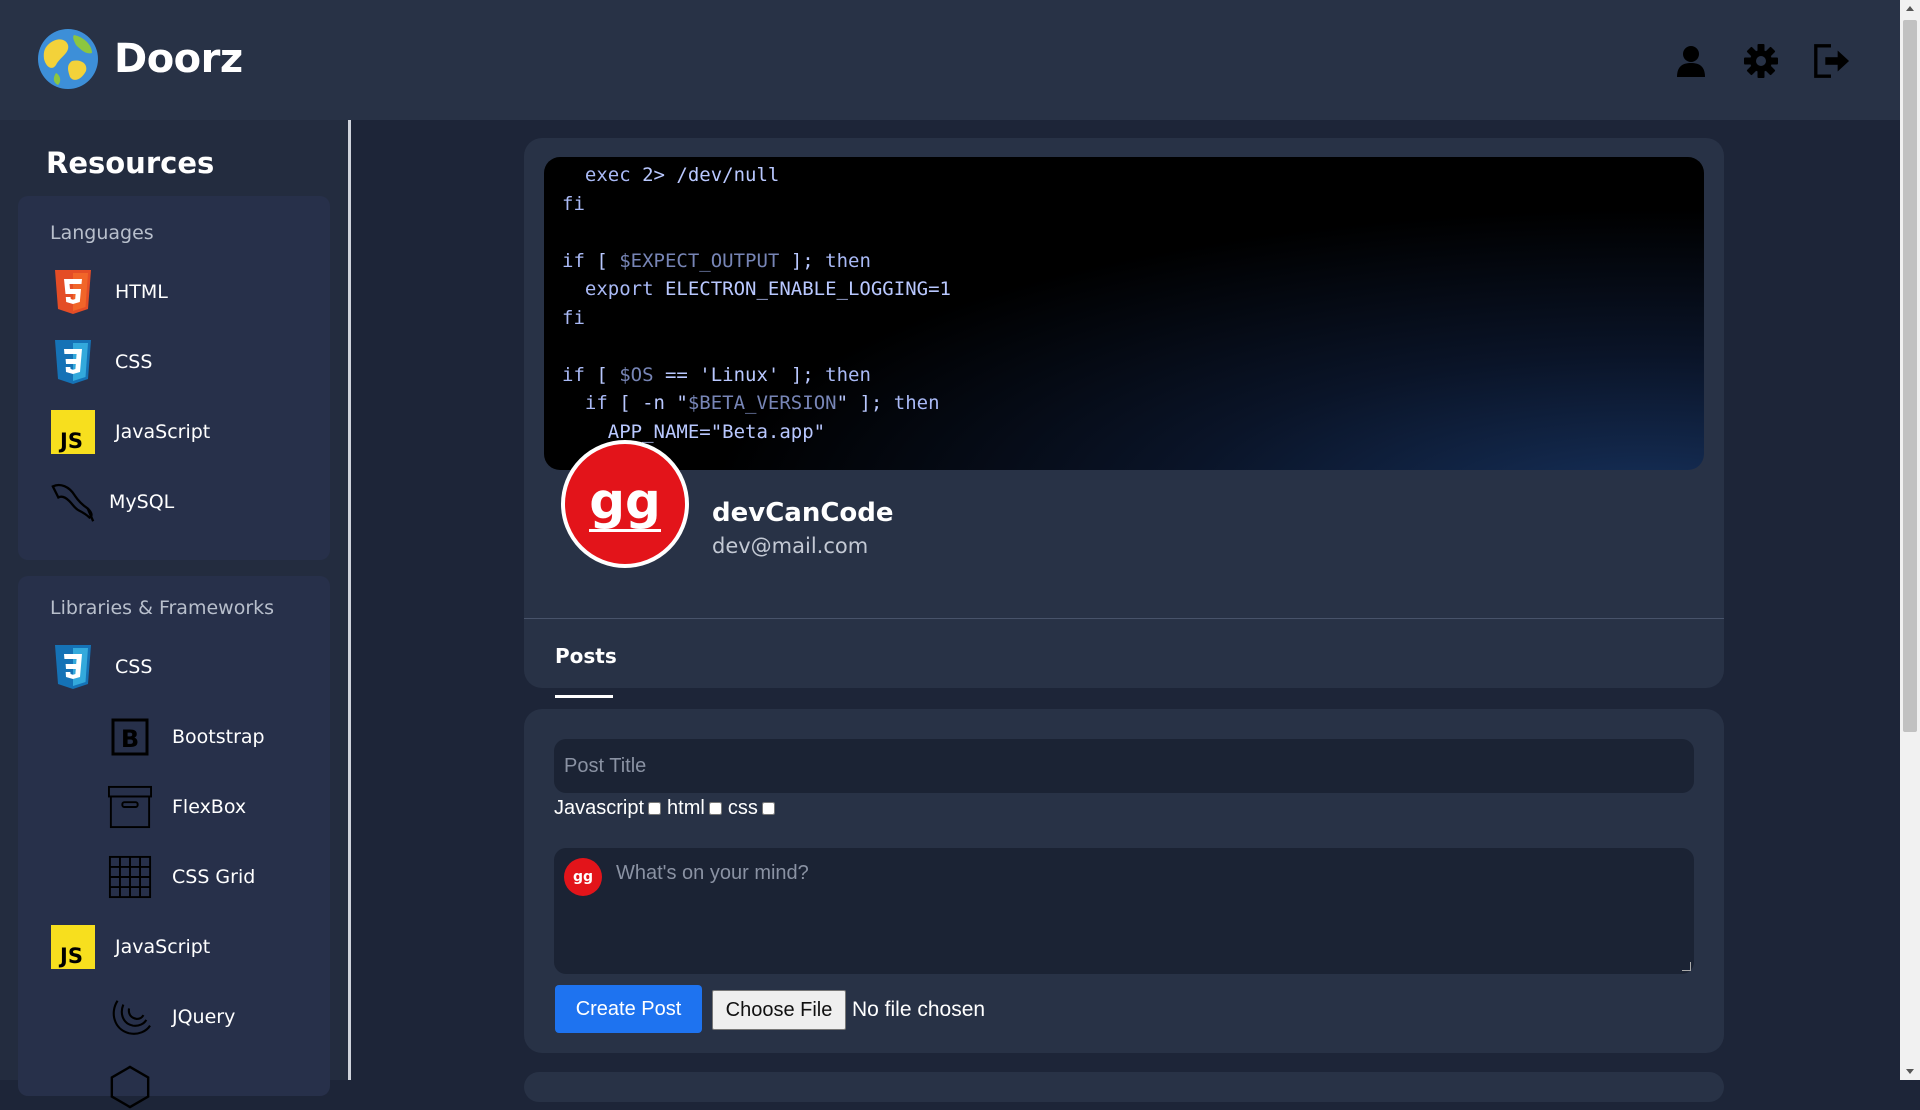 Image resolution: width=1920 pixels, height=1110 pixels. What do you see at coordinates (1124, 1087) in the screenshot?
I see `next-post-card` at bounding box center [1124, 1087].